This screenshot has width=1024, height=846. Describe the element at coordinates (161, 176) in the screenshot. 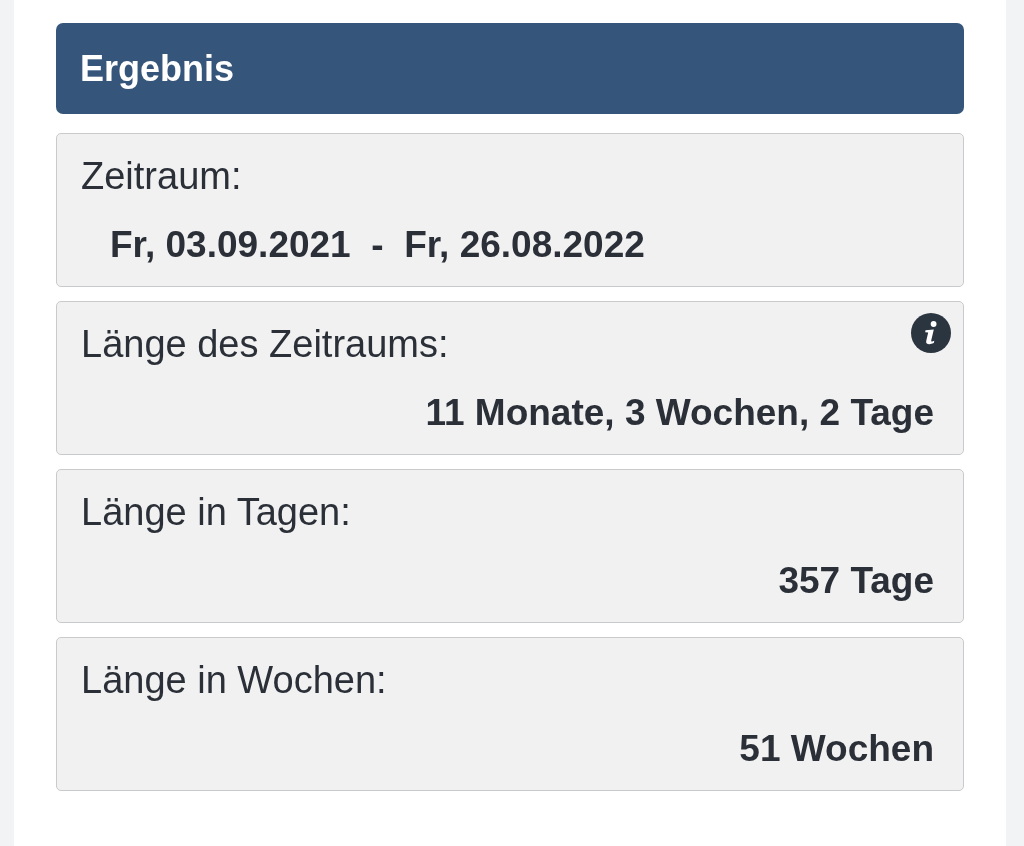

I see `result-label: Zeitraum:` at that location.